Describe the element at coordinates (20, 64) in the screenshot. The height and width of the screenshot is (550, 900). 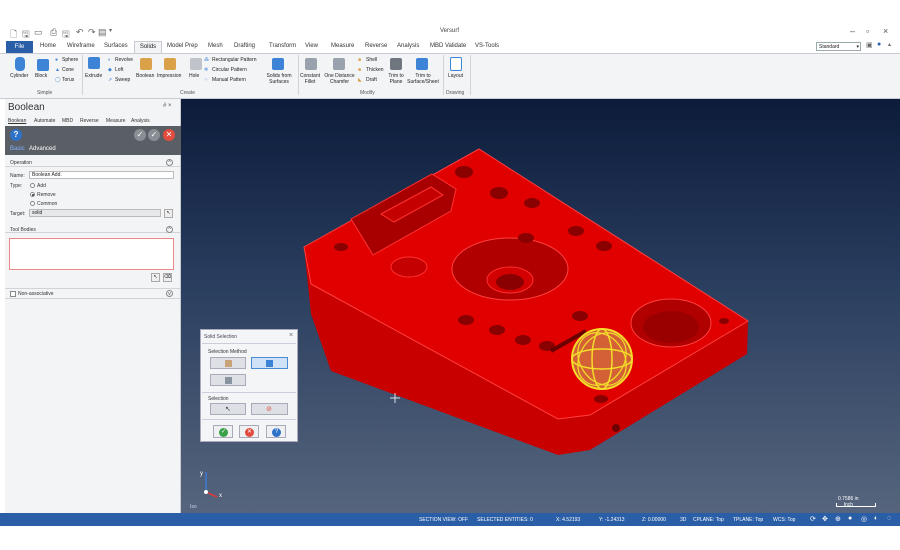
I see `cylinder-icon` at that location.